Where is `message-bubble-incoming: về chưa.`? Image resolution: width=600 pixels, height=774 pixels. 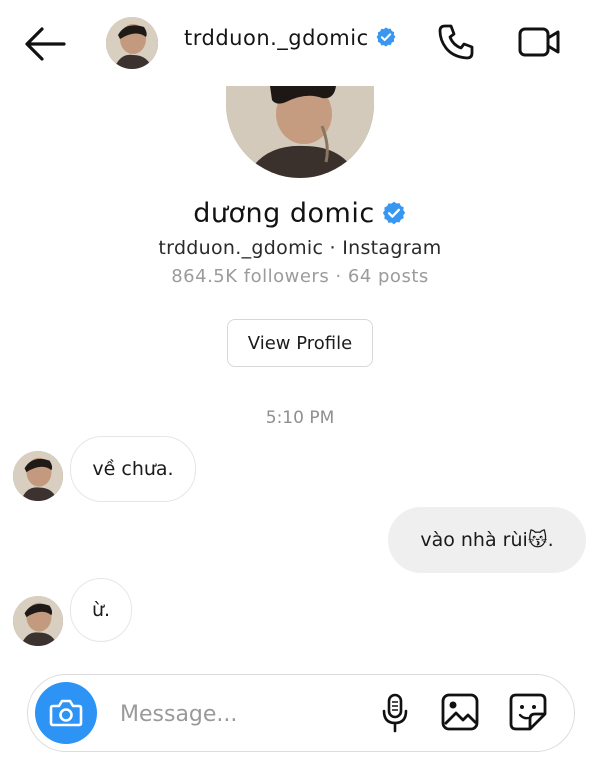 message-bubble-incoming: về chưa. is located at coordinates (133, 469).